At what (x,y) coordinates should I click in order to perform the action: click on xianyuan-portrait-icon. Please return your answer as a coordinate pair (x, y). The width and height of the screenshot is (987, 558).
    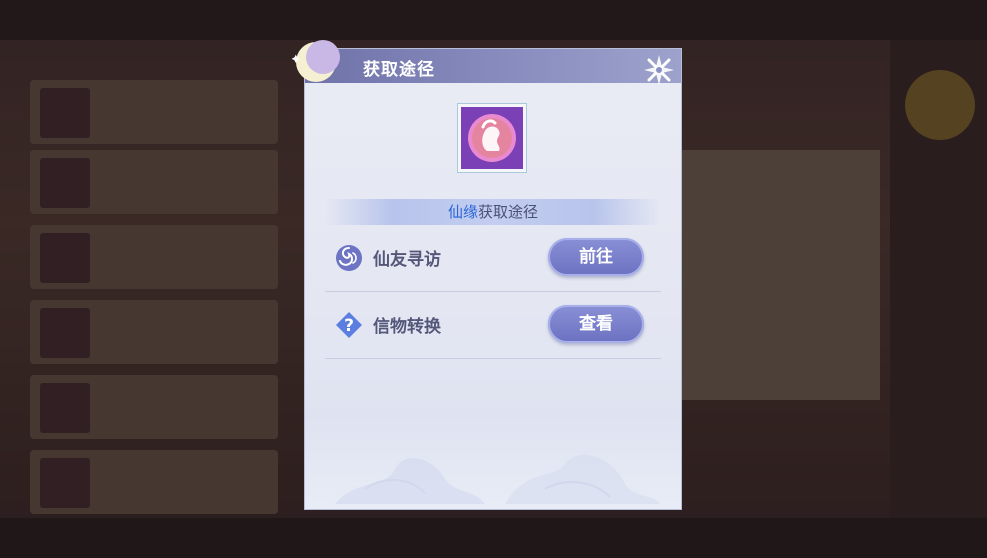
    Looking at the image, I should click on (492, 138).